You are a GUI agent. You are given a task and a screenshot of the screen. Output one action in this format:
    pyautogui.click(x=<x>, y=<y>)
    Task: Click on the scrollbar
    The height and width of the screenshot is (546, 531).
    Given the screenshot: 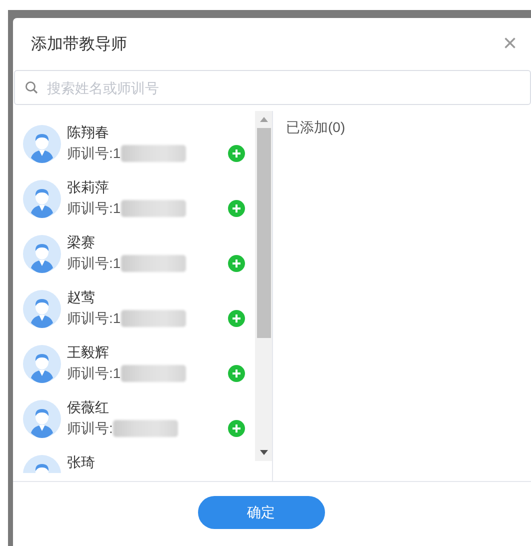 What is the action you would take?
    pyautogui.click(x=263, y=286)
    